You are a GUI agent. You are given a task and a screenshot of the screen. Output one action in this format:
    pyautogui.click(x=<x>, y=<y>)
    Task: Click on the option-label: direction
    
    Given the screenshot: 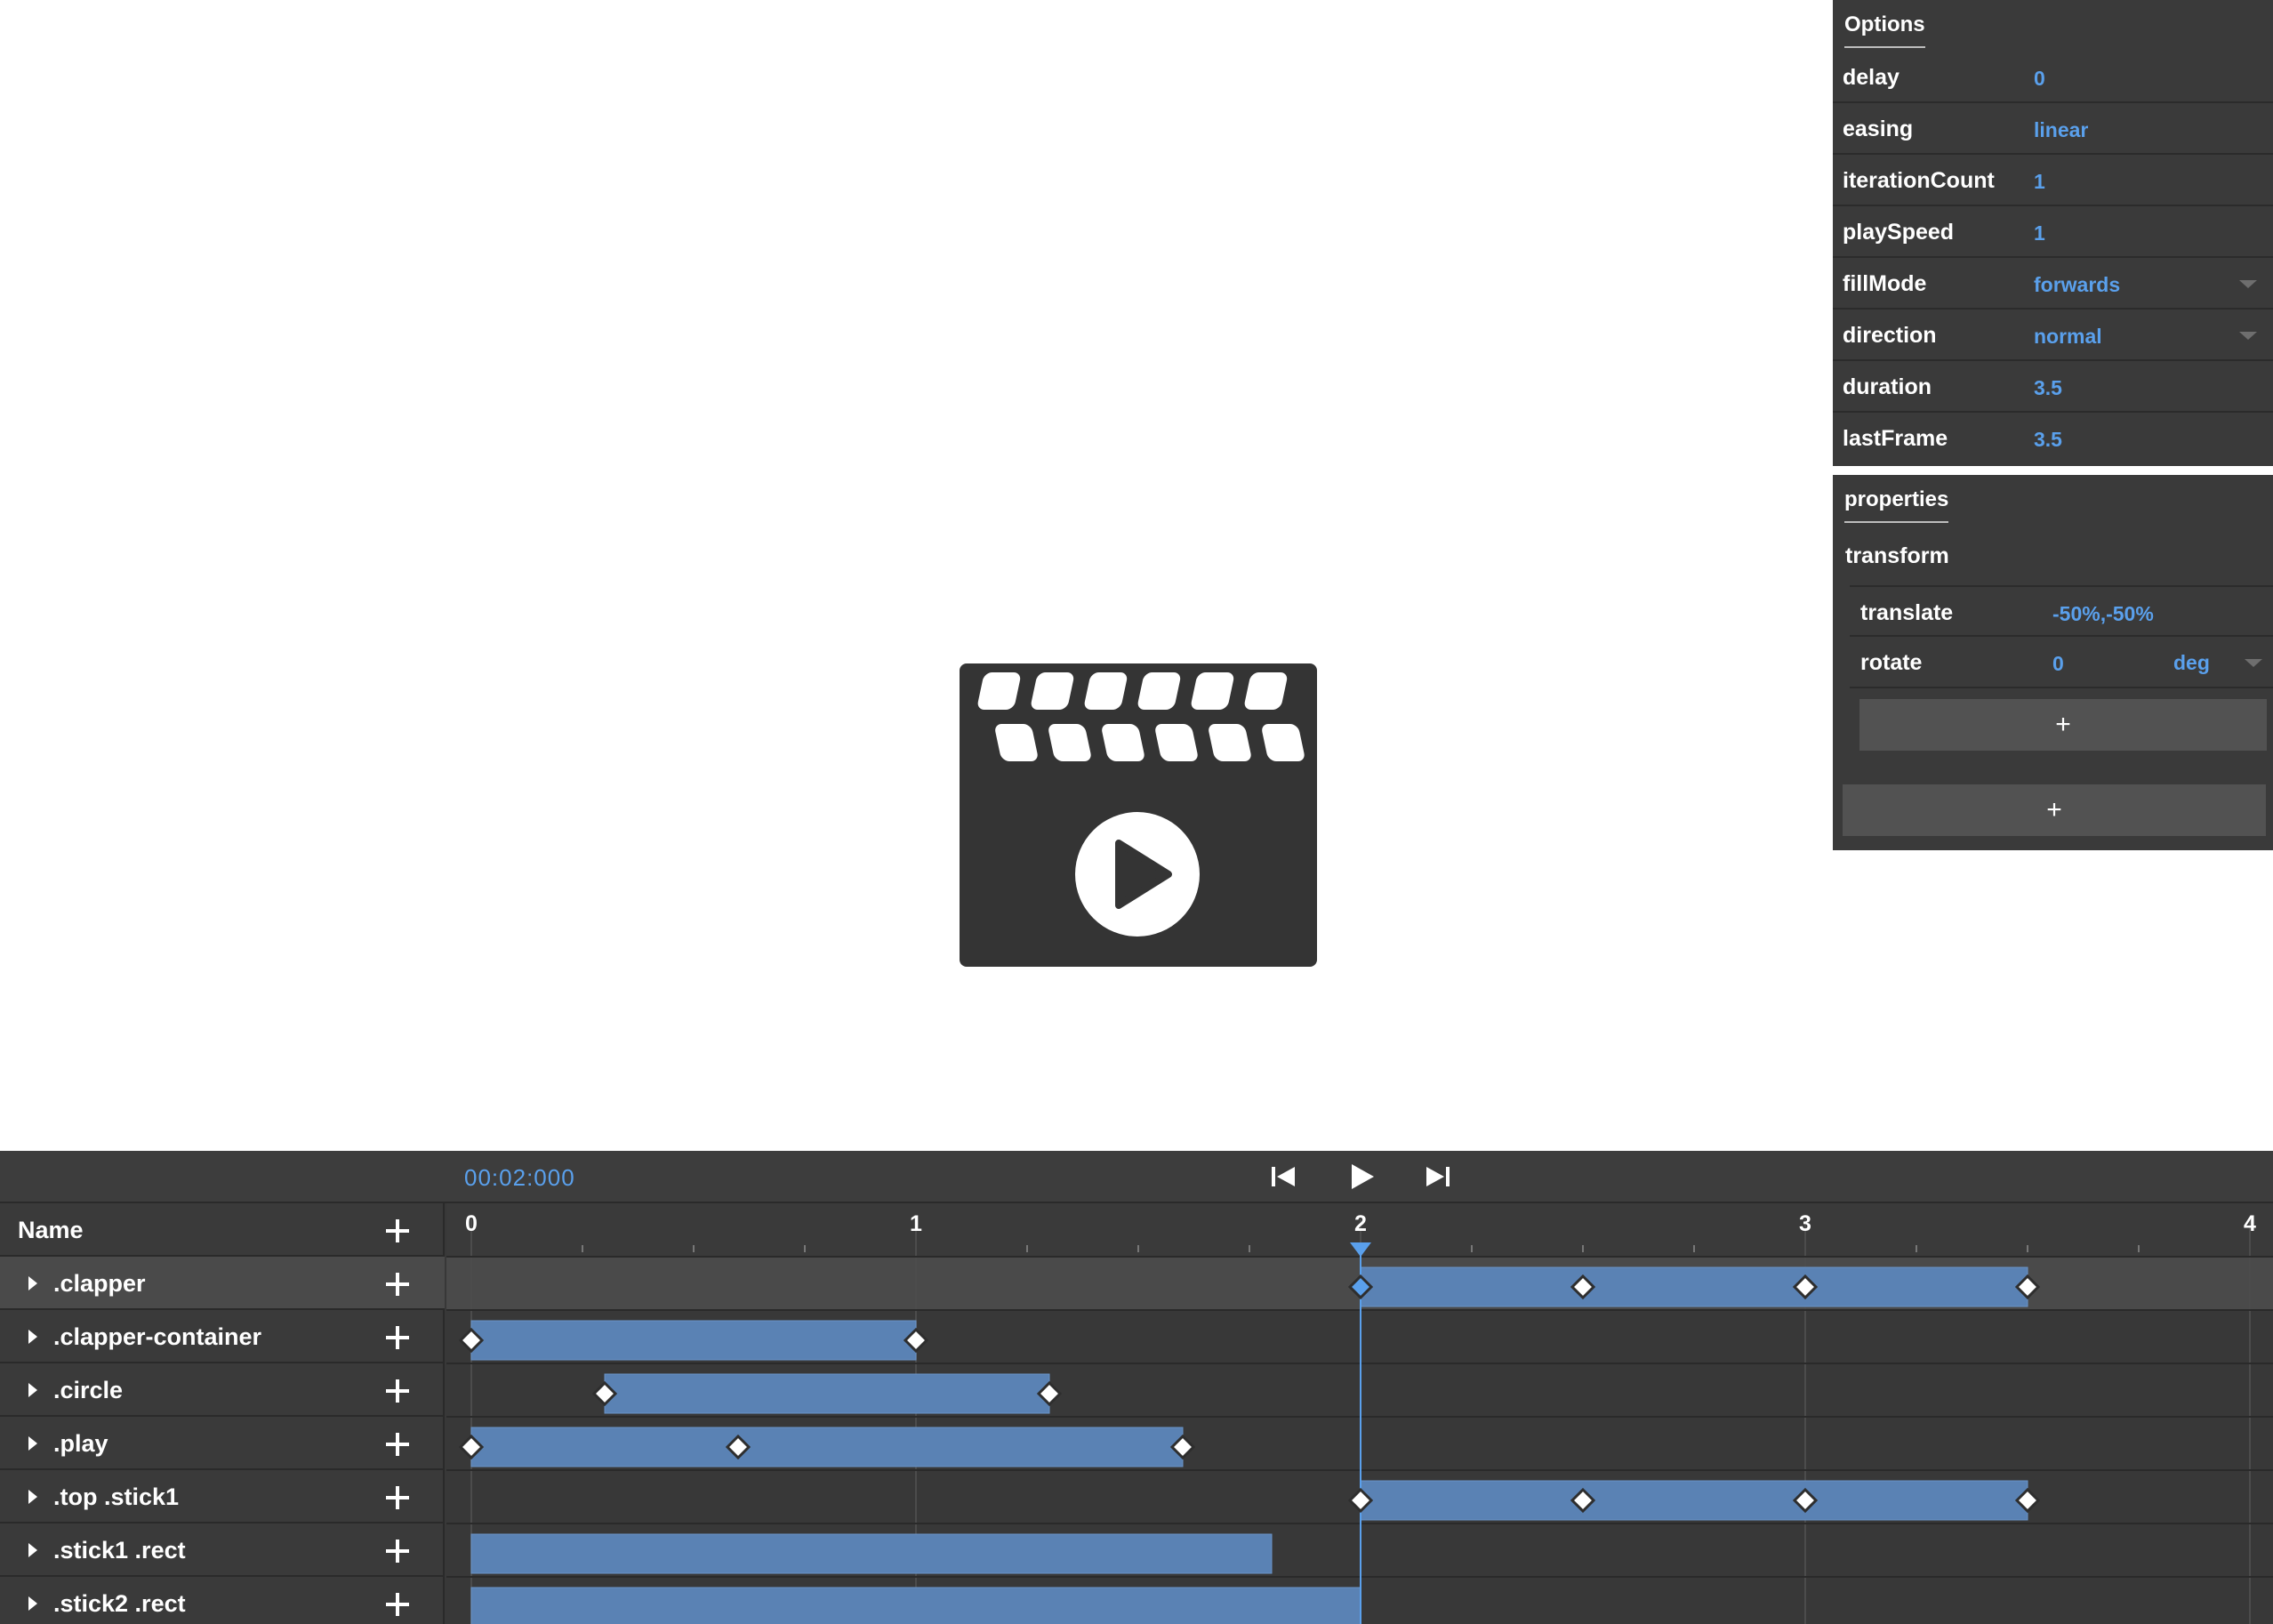 What is the action you would take?
    pyautogui.click(x=1890, y=335)
    